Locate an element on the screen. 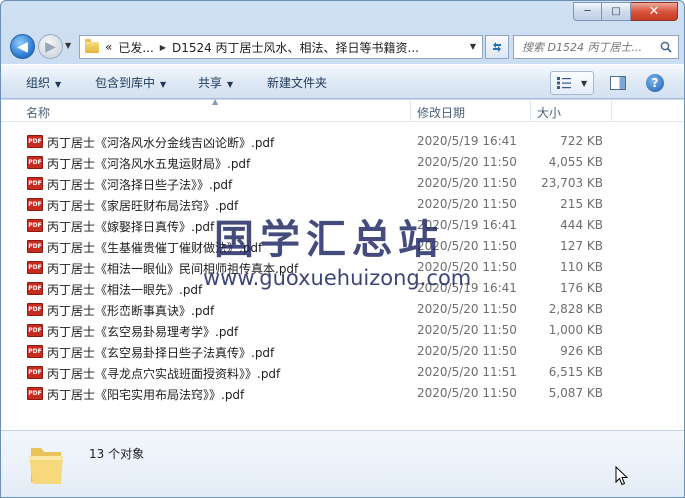 This screenshot has height=498, width=685. organize-menu: 组织 ▼ is located at coordinates (43, 82).